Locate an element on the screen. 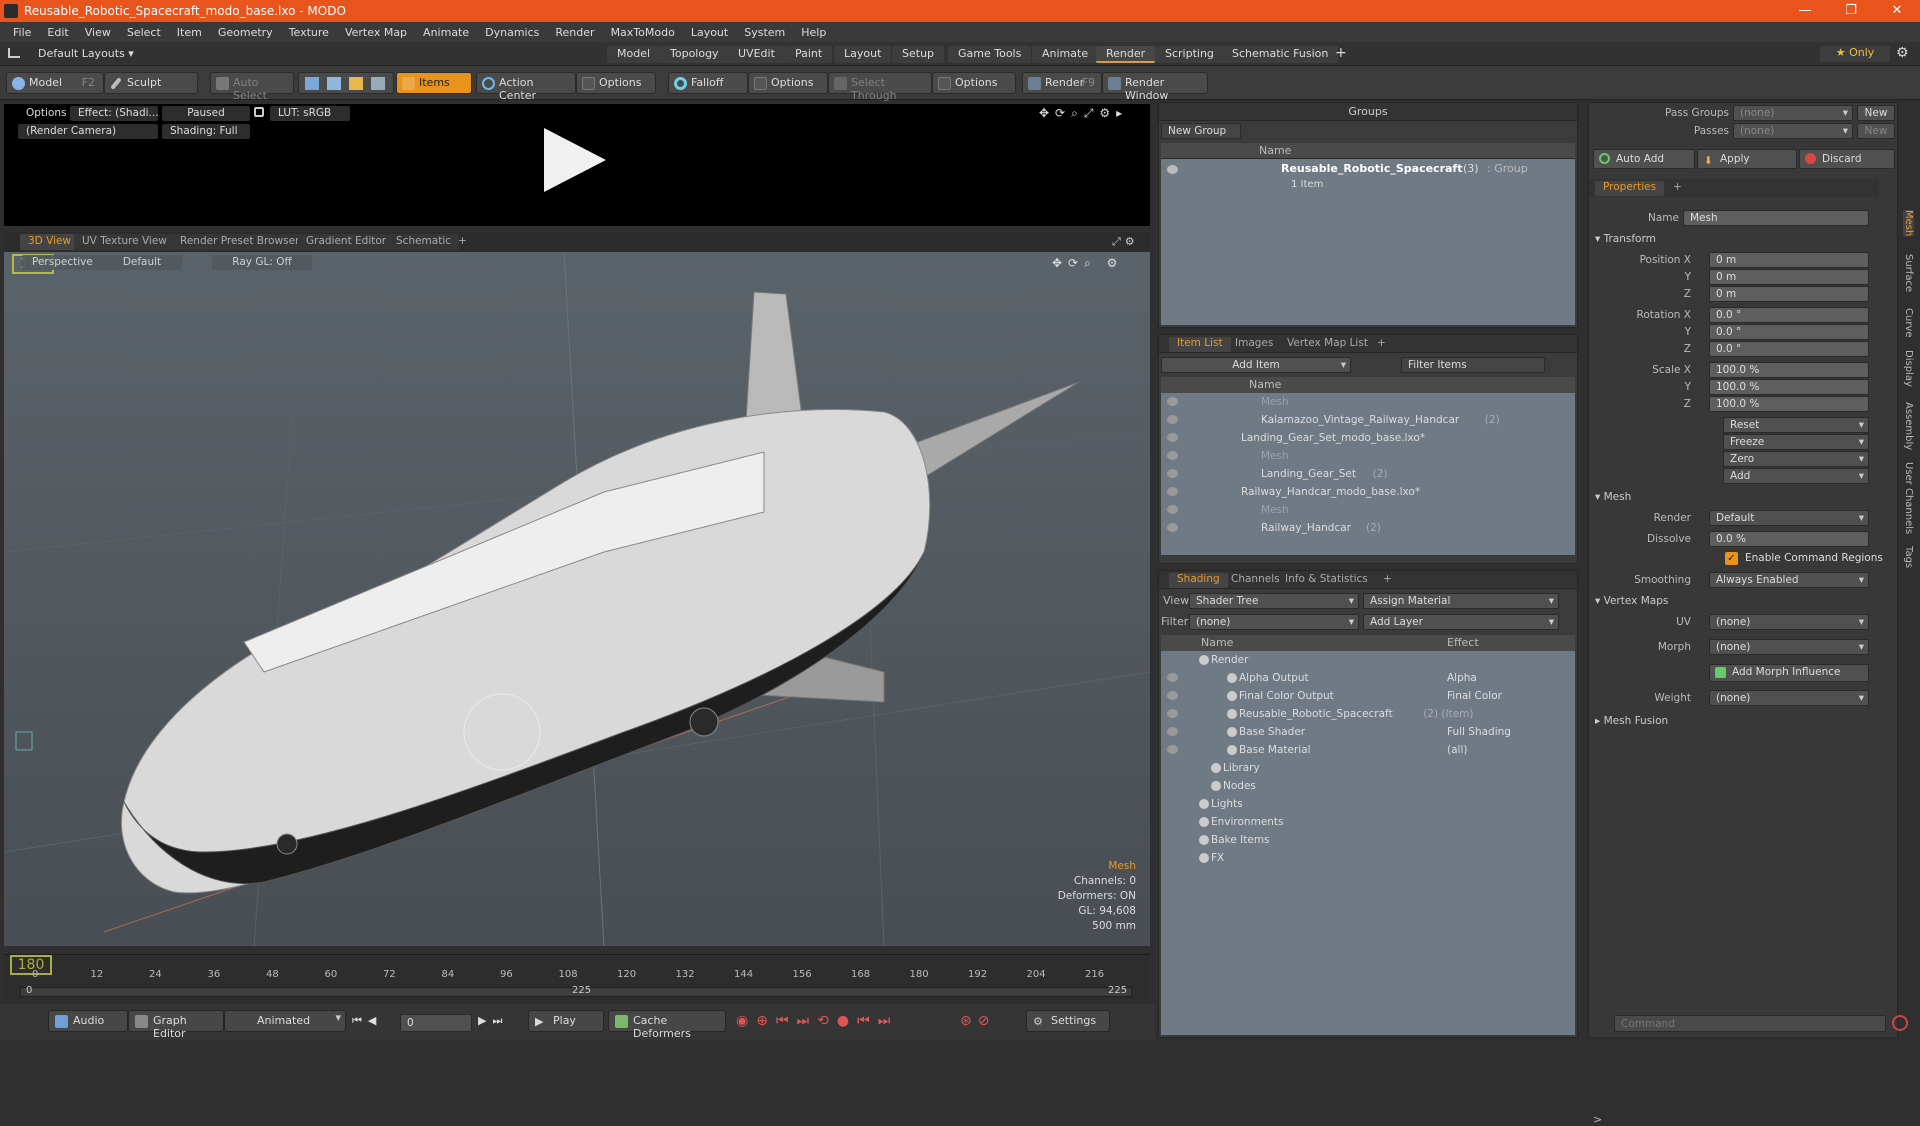  add-item-dropdown: Add Item is located at coordinates (1256, 365).